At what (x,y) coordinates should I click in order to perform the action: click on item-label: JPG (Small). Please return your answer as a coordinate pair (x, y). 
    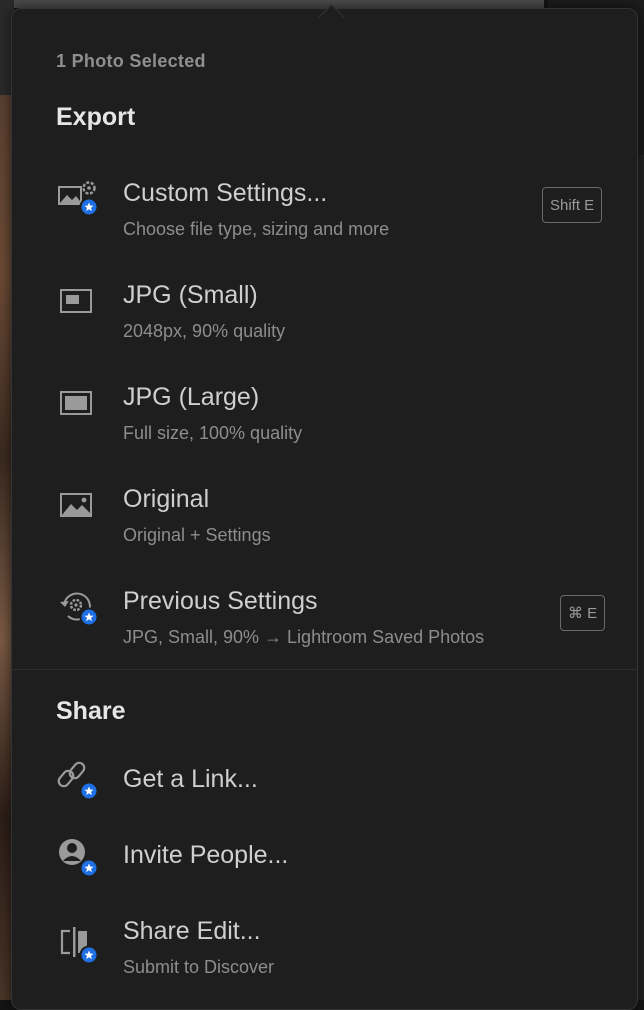
    Looking at the image, I should click on (190, 295).